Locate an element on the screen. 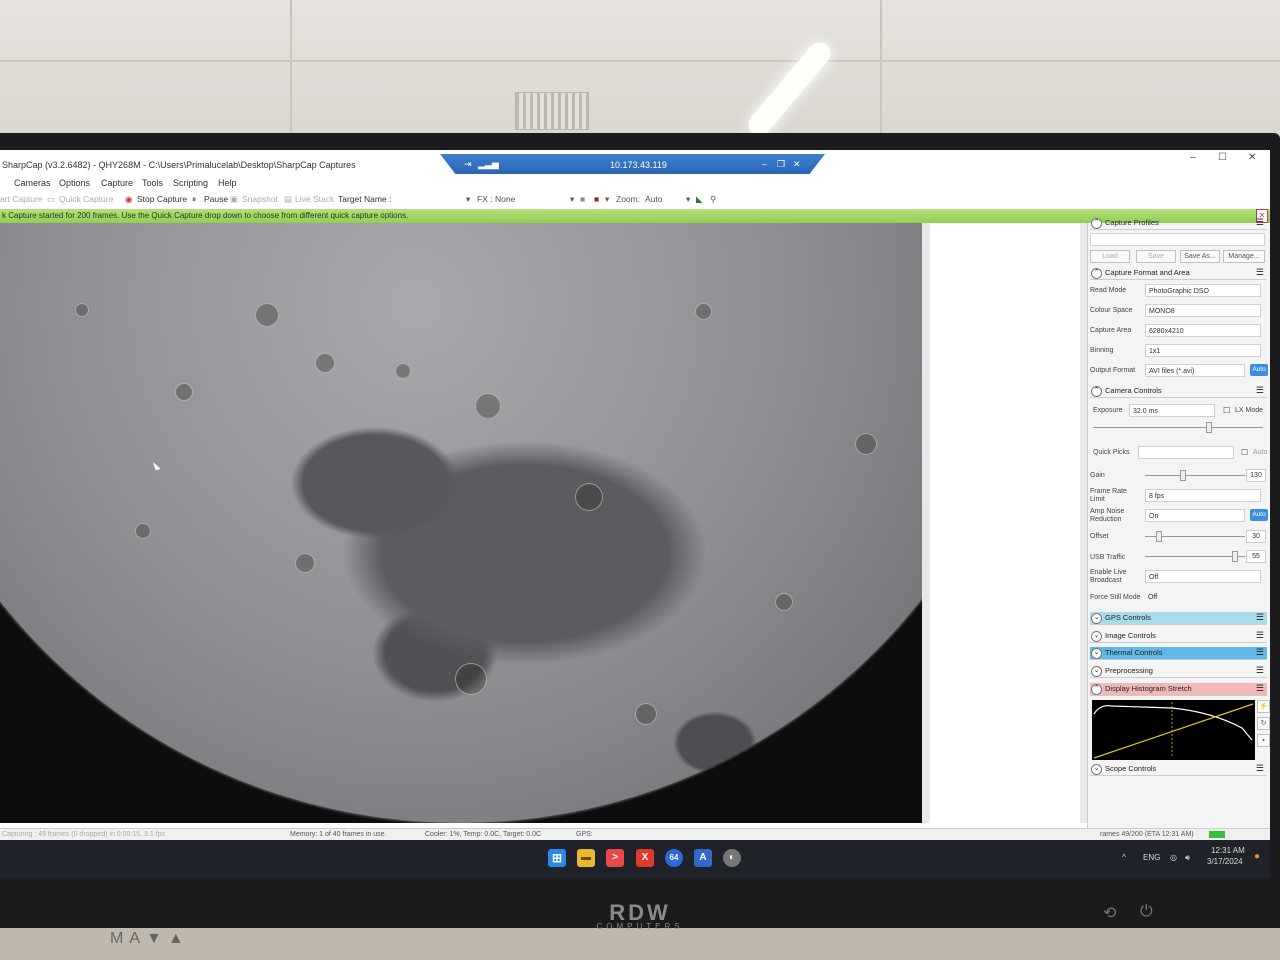 The width and height of the screenshot is (1280, 960). x-app-icon: X is located at coordinates (645, 858).